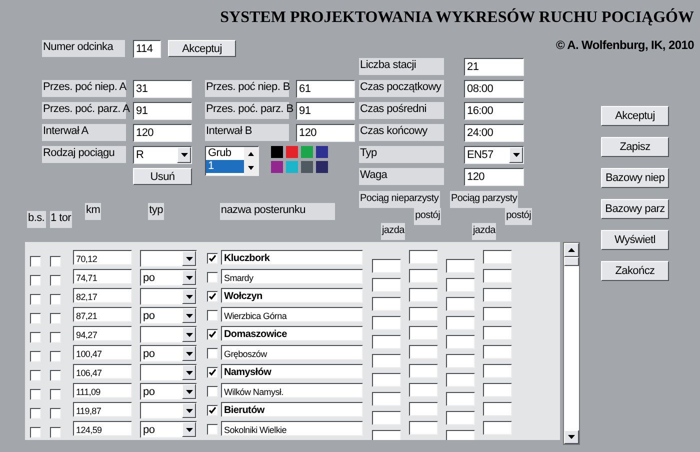 Image resolution: width=700 pixels, height=452 pixels. Describe the element at coordinates (635, 209) in the screenshot. I see `action-button: Bazowy parz` at that location.